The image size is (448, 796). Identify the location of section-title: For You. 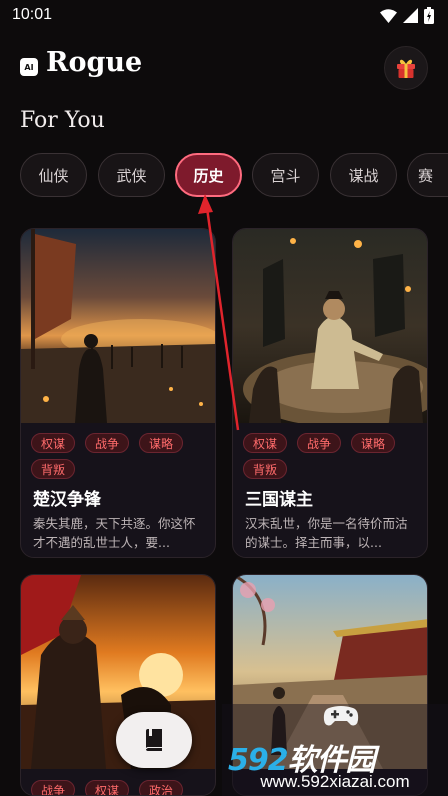
(62, 120).